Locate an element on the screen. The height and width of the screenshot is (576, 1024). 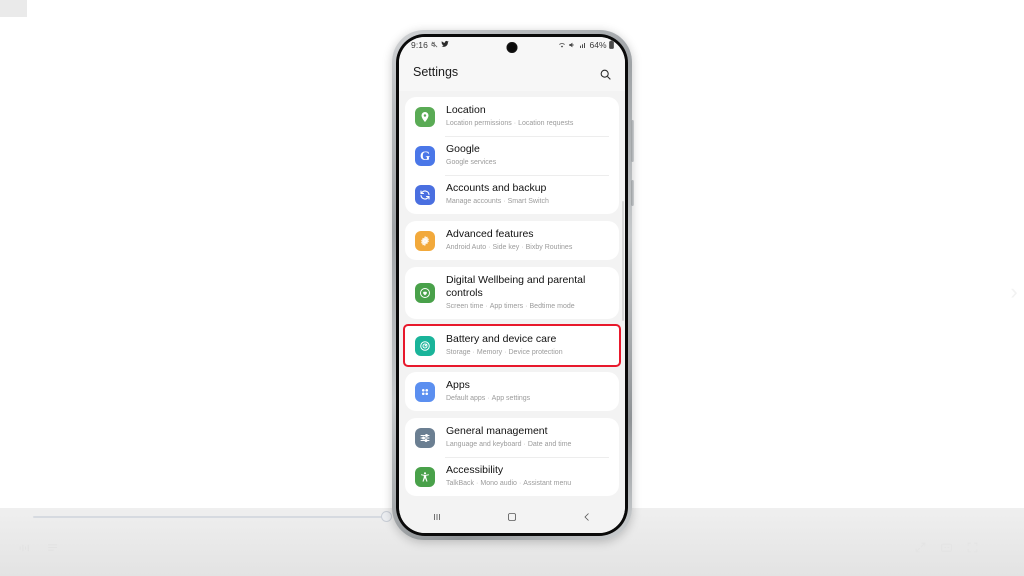
captions-ghost-icon is located at coordinates (946, 548).